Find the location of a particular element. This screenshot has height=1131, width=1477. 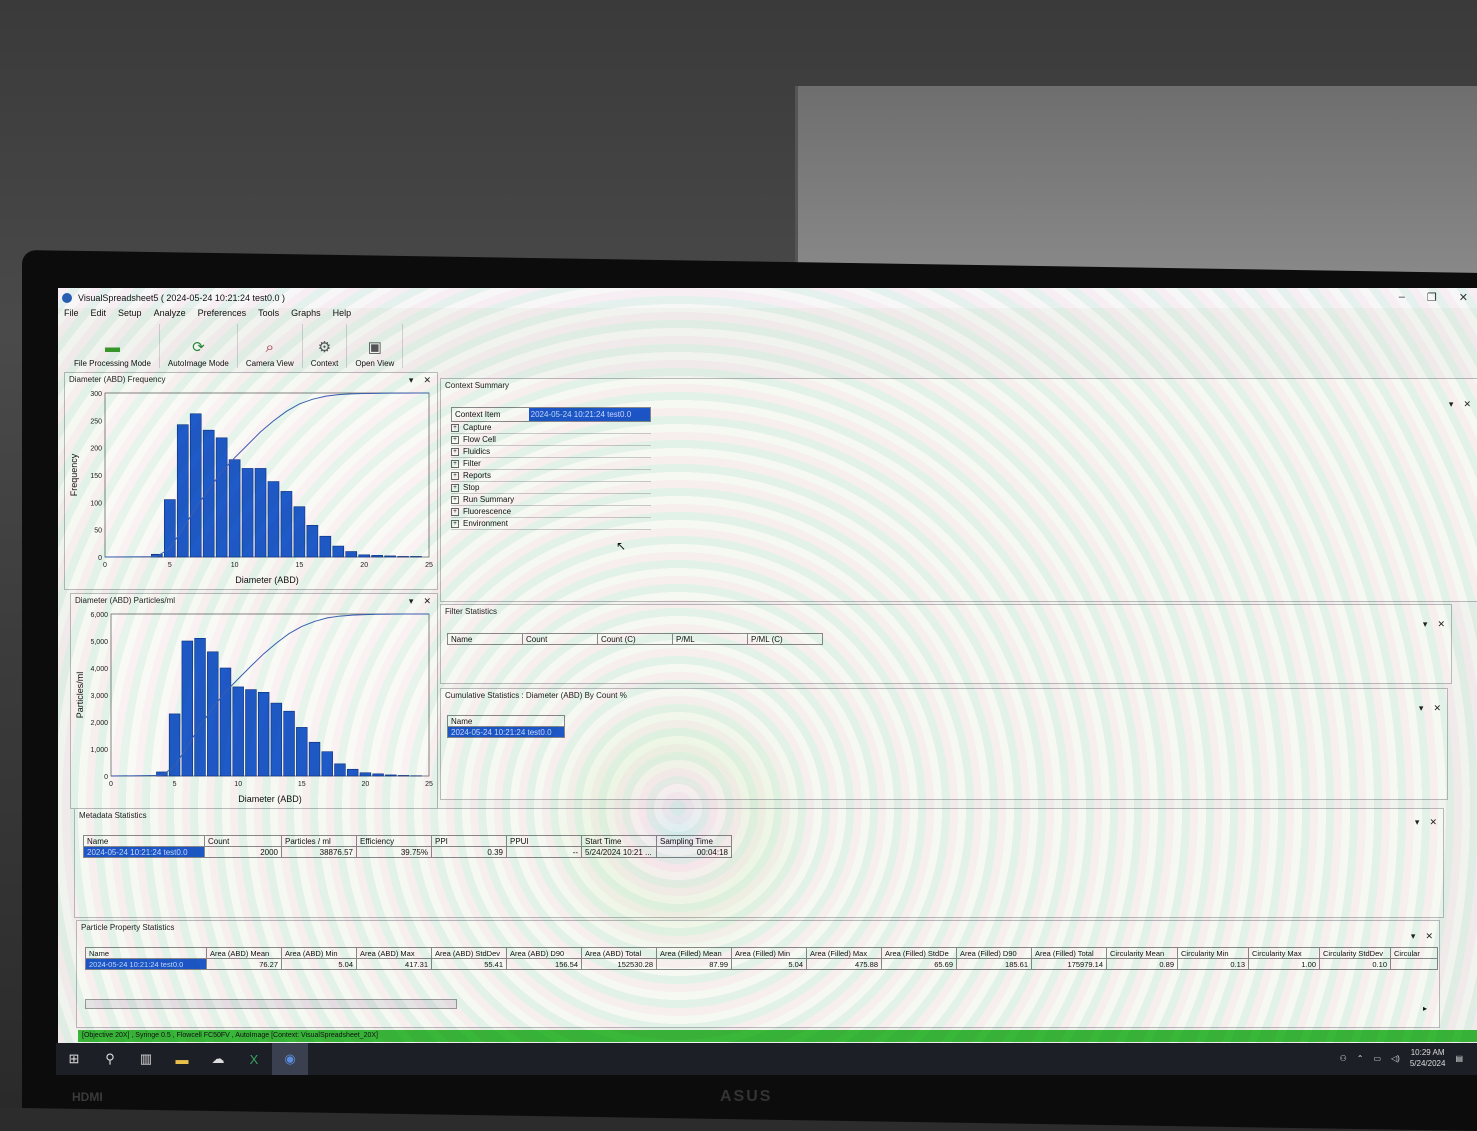

column-header: Start Time is located at coordinates (619, 841).